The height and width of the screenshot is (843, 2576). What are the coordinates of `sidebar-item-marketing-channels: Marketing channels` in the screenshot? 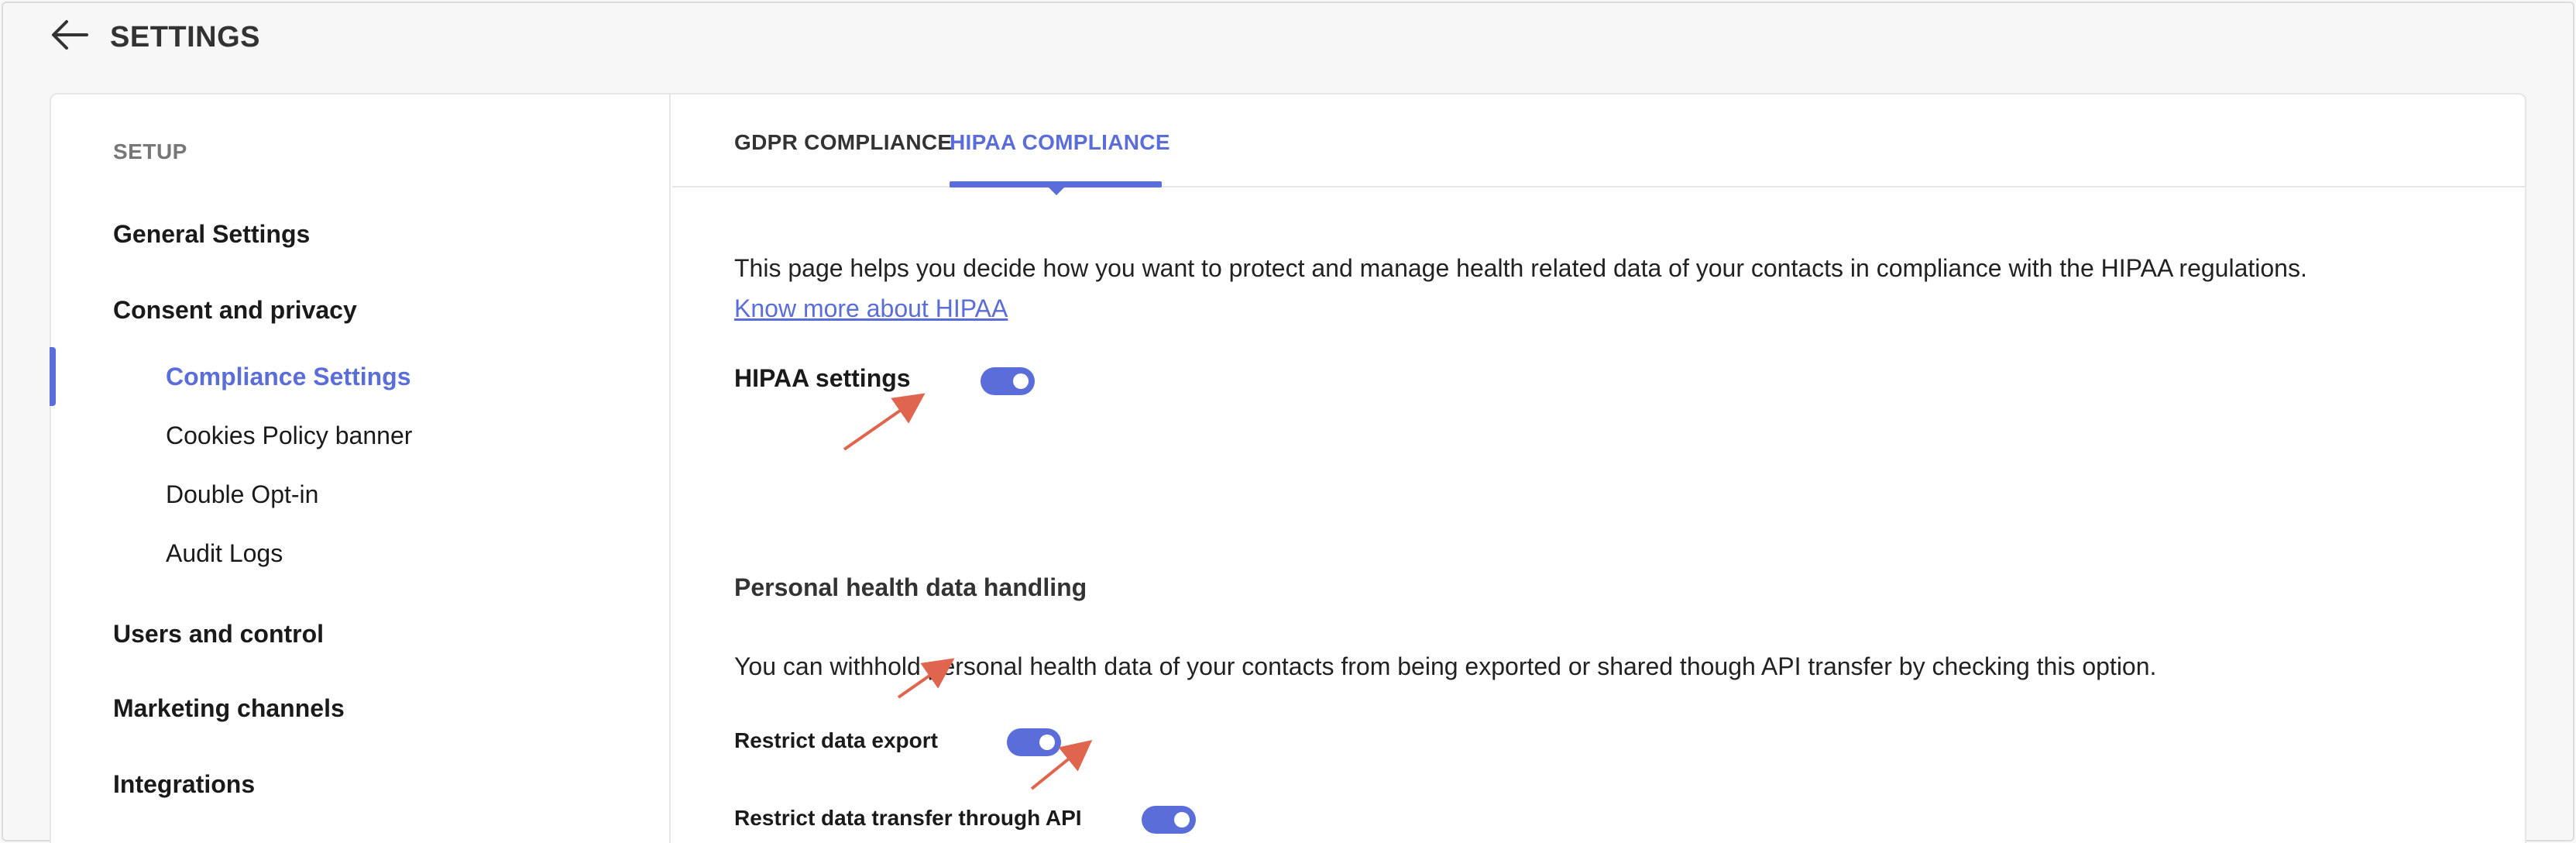 It's located at (229, 708).